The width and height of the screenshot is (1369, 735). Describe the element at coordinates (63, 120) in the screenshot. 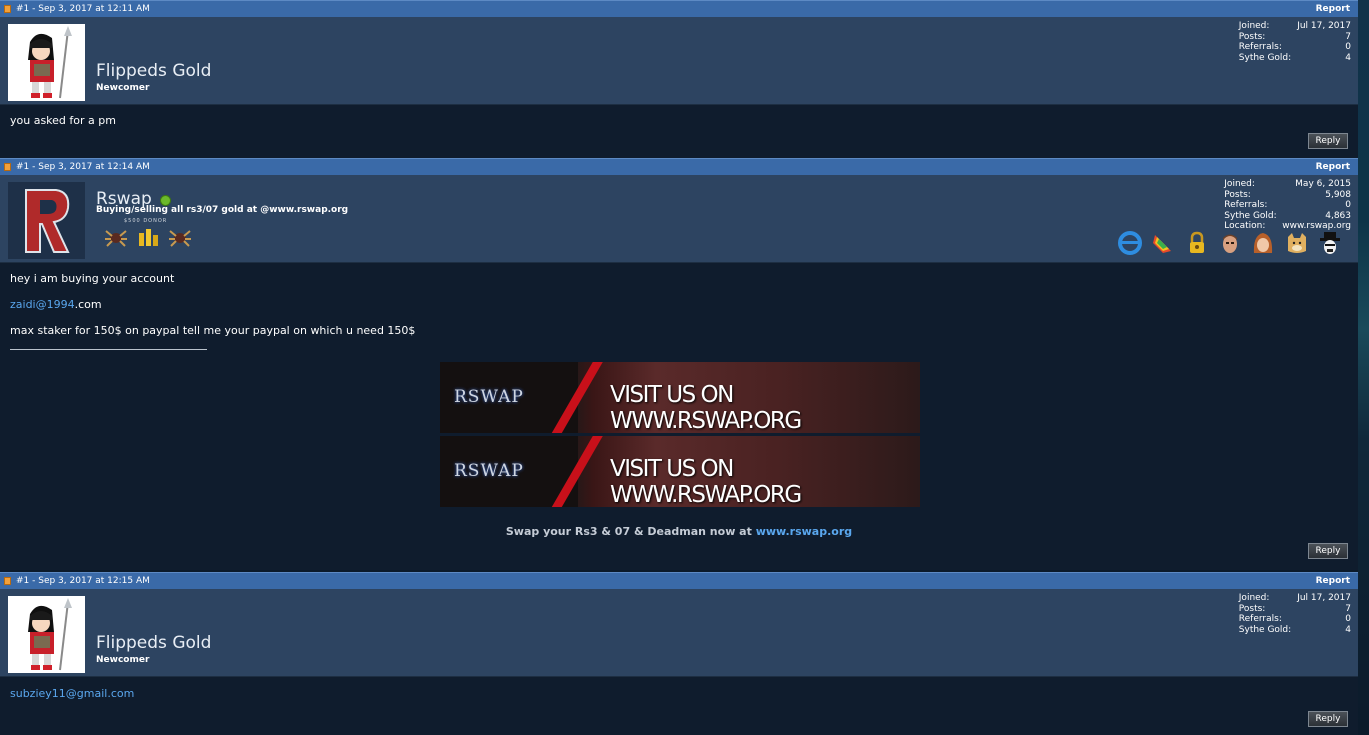

I see `post-message: you asked for a pm` at that location.